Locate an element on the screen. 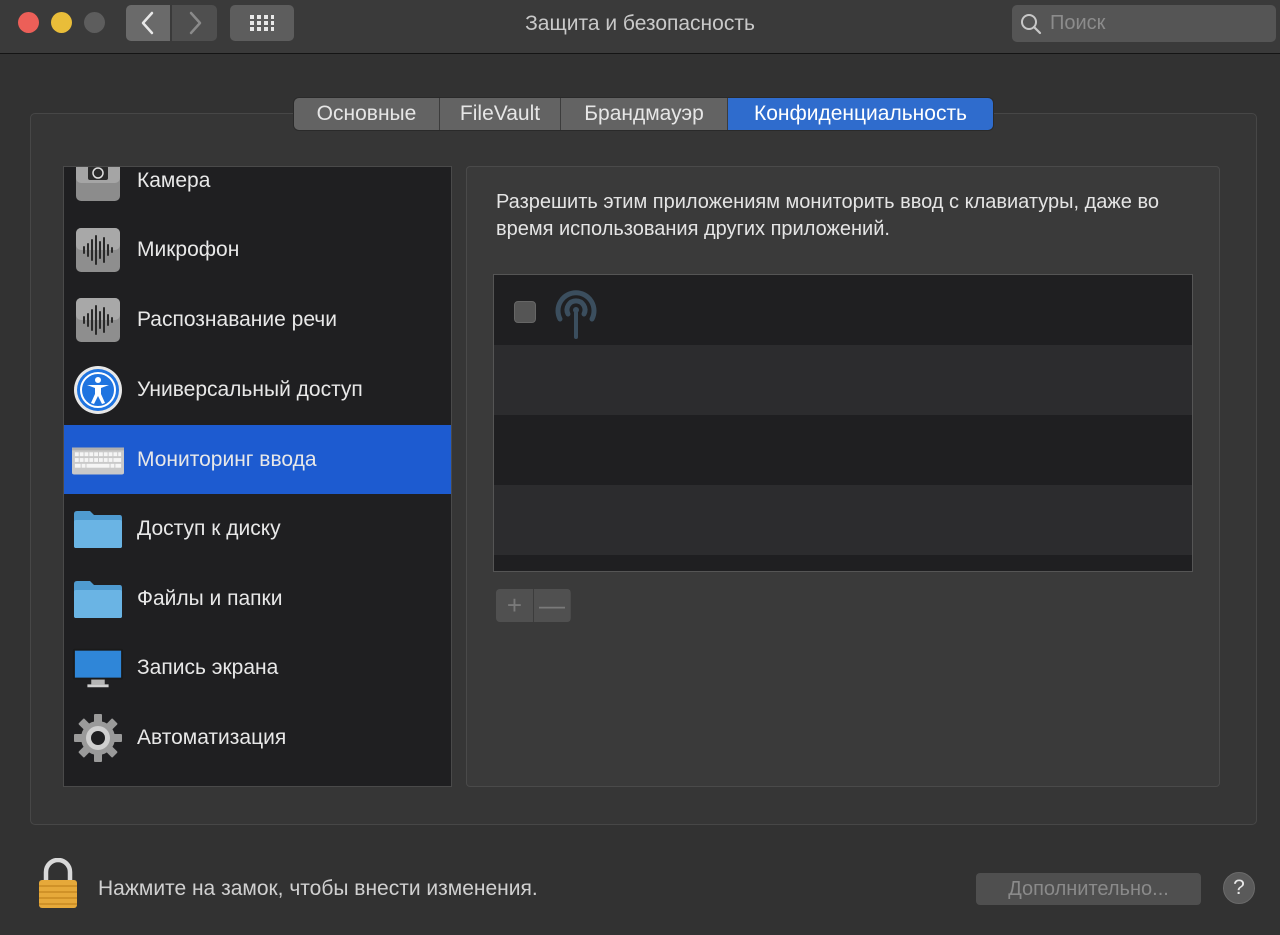  sidebar-item-automation: Автоматизация is located at coordinates (257, 737).